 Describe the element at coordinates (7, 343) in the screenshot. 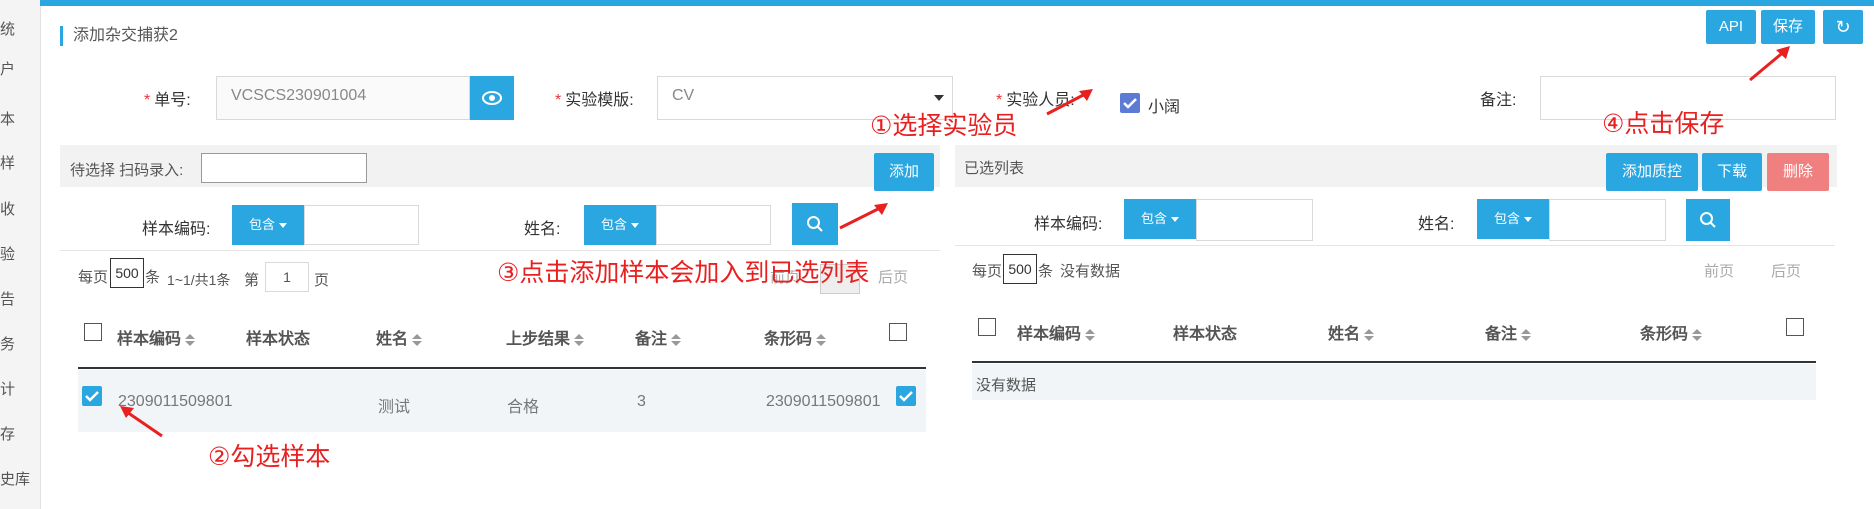

I see `sidebar-item: 务` at that location.